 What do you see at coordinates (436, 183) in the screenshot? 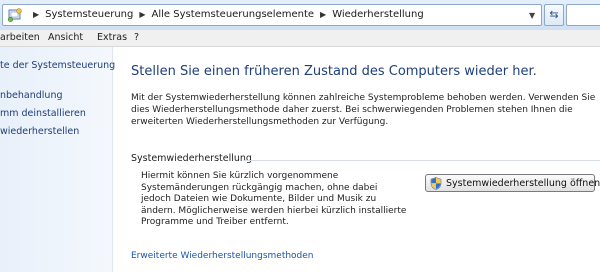
I see `uac-shield-icon` at bounding box center [436, 183].